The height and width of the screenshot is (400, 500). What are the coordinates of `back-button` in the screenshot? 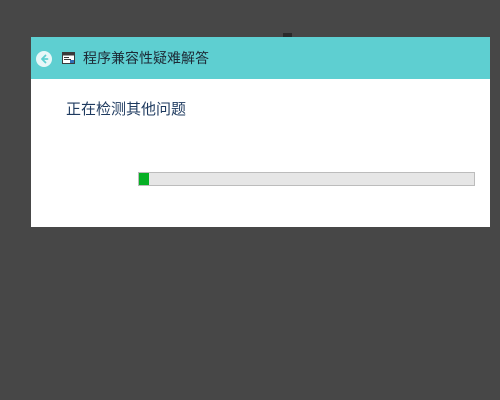 It's located at (44, 59).